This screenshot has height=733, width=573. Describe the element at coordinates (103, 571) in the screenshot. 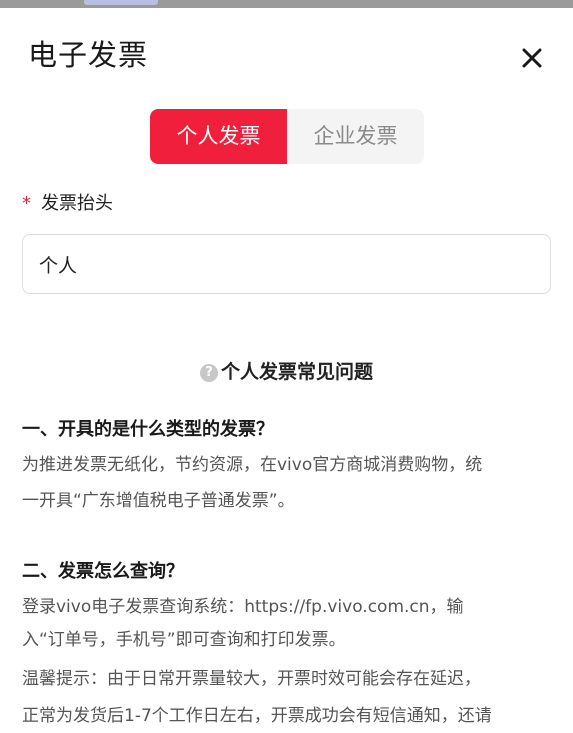

I see `faq-question-2: 二、发票怎么查询？` at that location.